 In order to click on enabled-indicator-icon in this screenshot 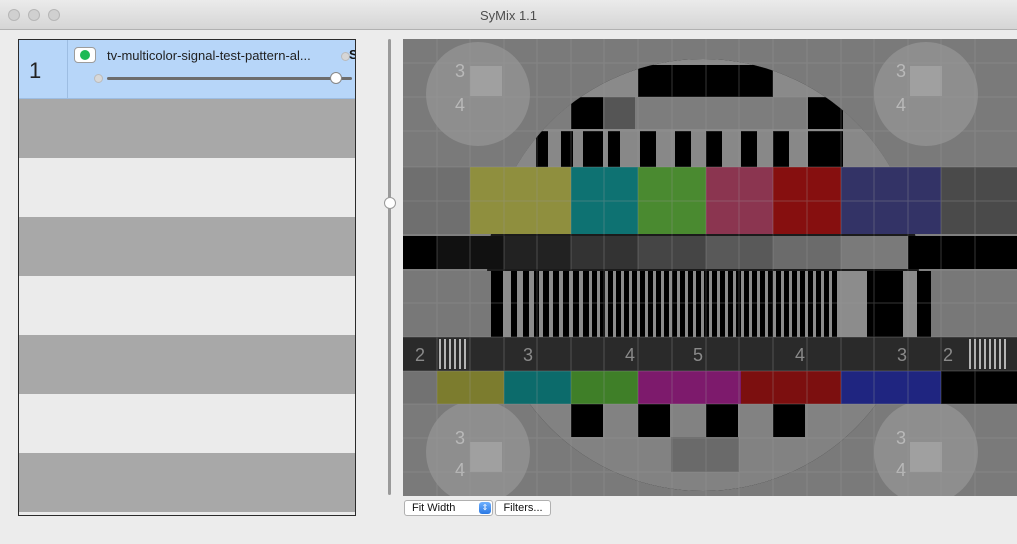, I will do `click(85, 55)`.